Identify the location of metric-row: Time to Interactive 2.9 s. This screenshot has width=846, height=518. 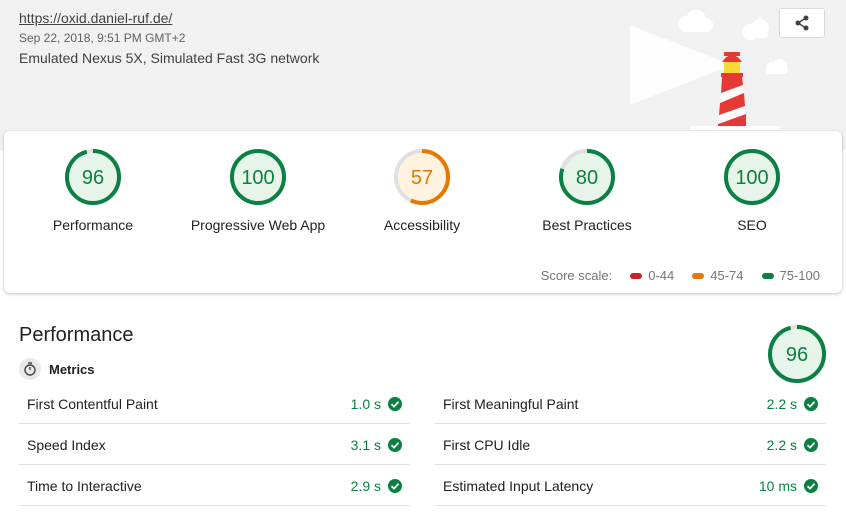
(214, 486).